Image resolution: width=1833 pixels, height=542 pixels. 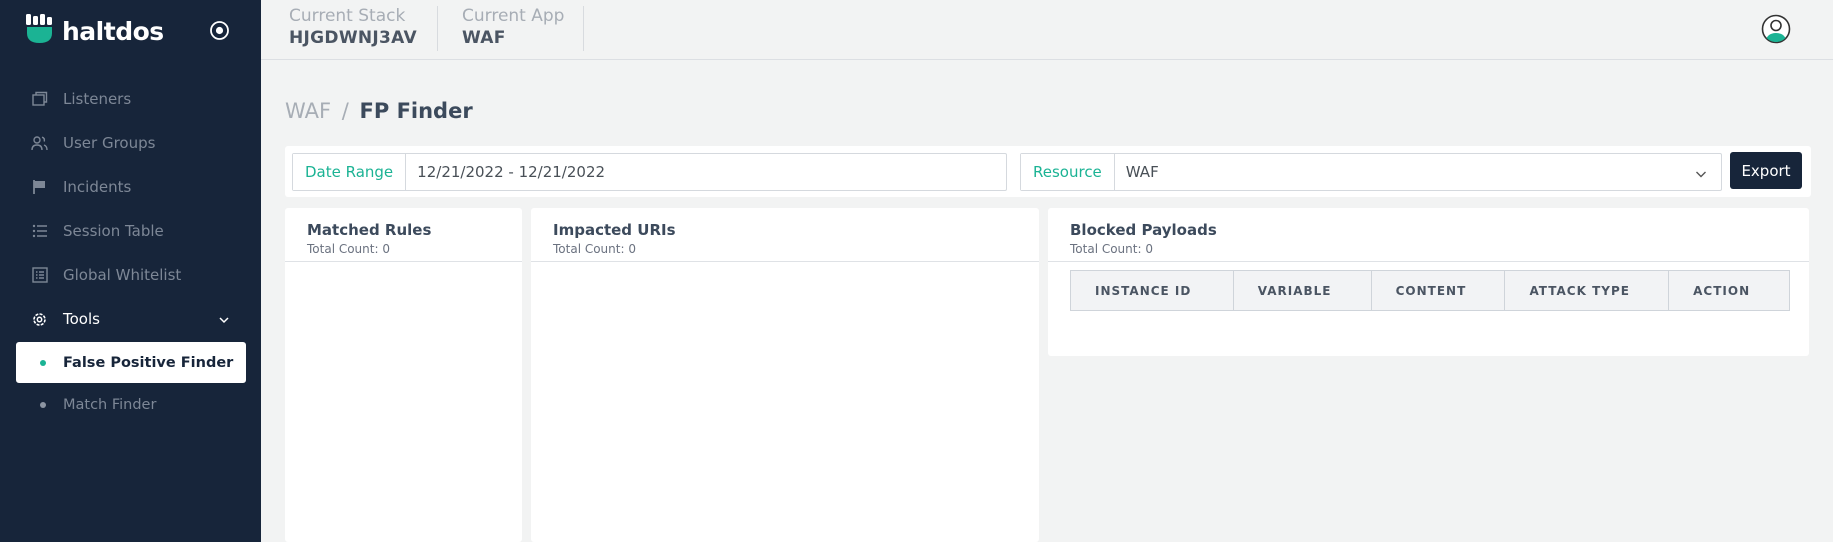 I want to click on resource-label: Resource, so click(x=1068, y=172).